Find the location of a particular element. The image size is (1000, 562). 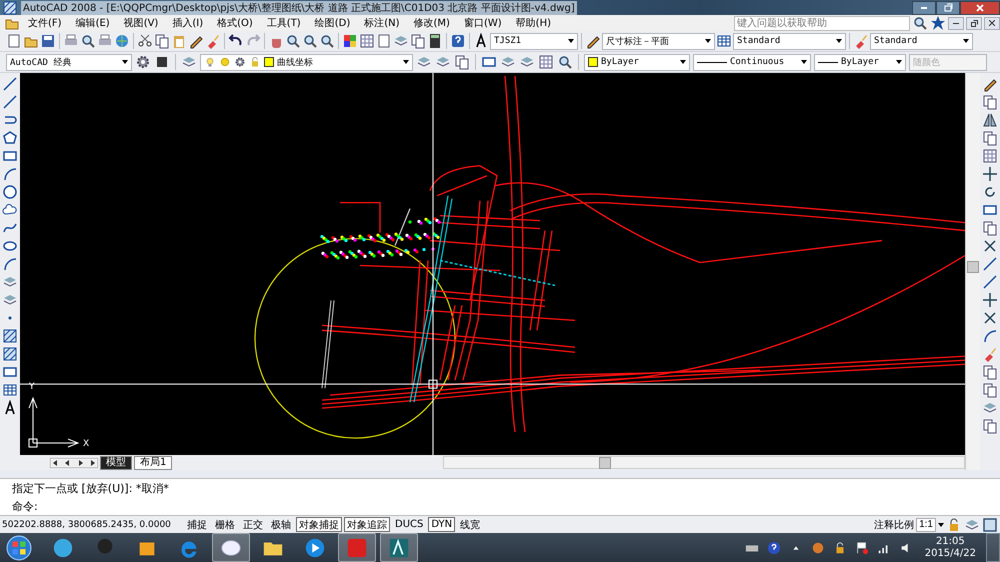

minimize-icon is located at coordinates (924, 7).